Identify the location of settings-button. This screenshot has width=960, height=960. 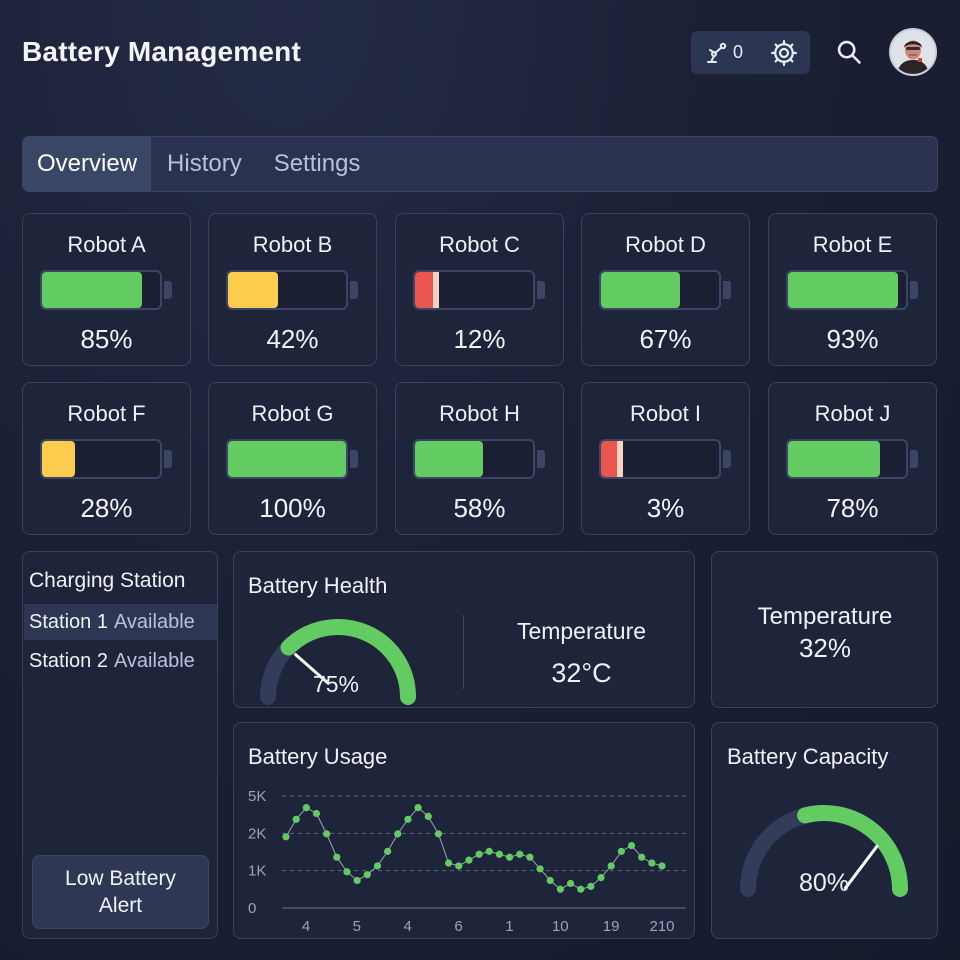
(784, 53).